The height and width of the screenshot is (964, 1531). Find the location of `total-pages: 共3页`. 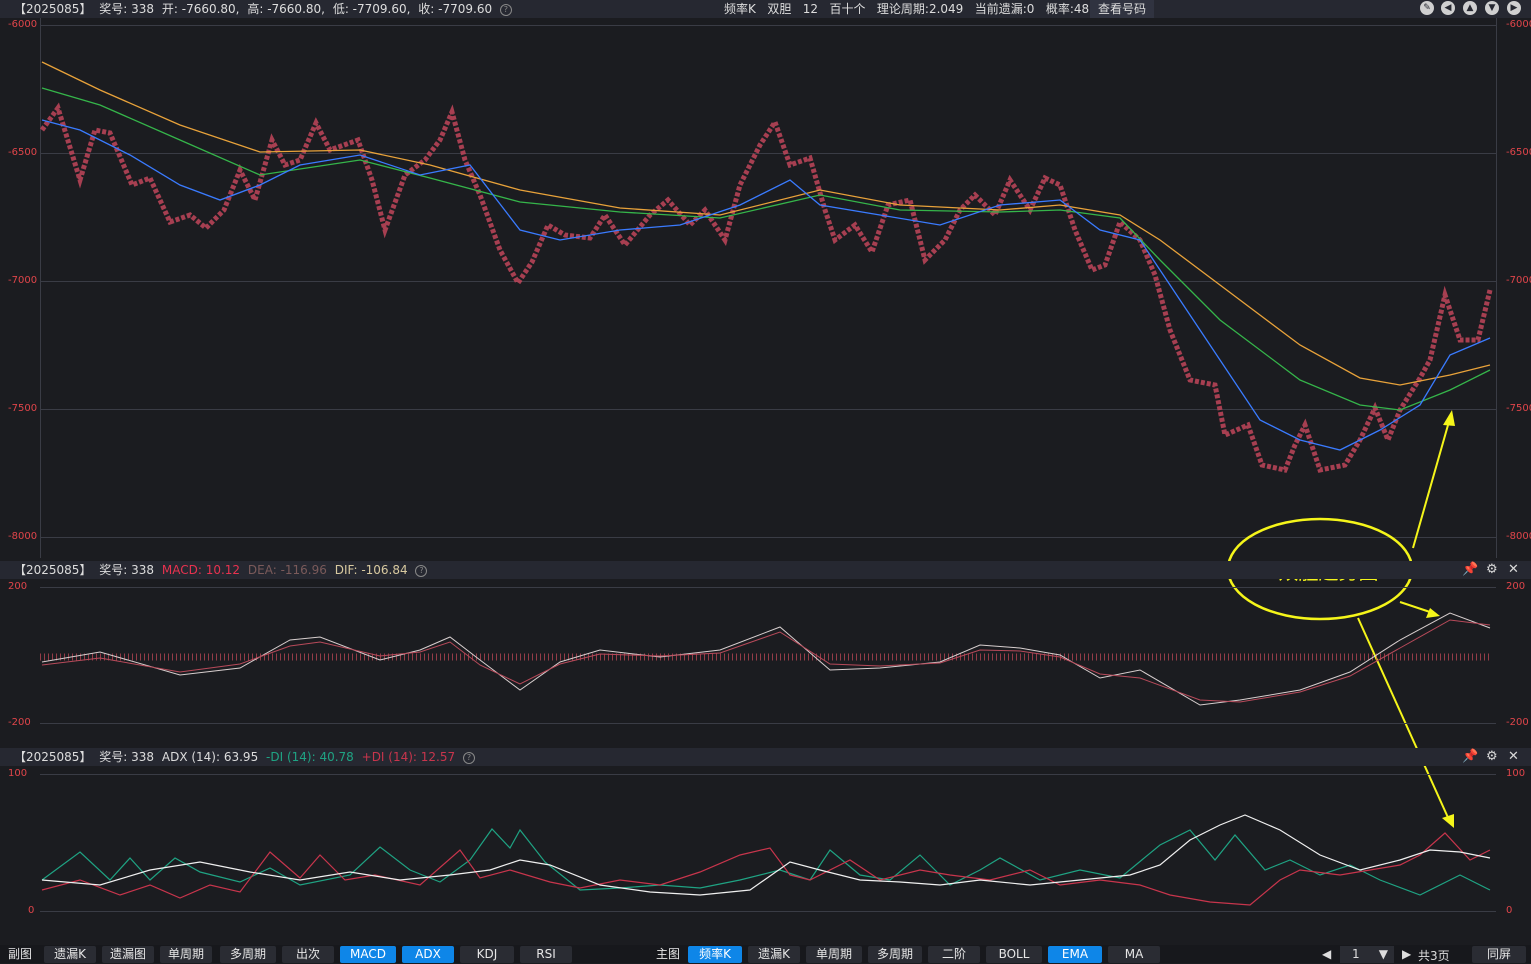

total-pages: 共3页 is located at coordinates (1434, 956).